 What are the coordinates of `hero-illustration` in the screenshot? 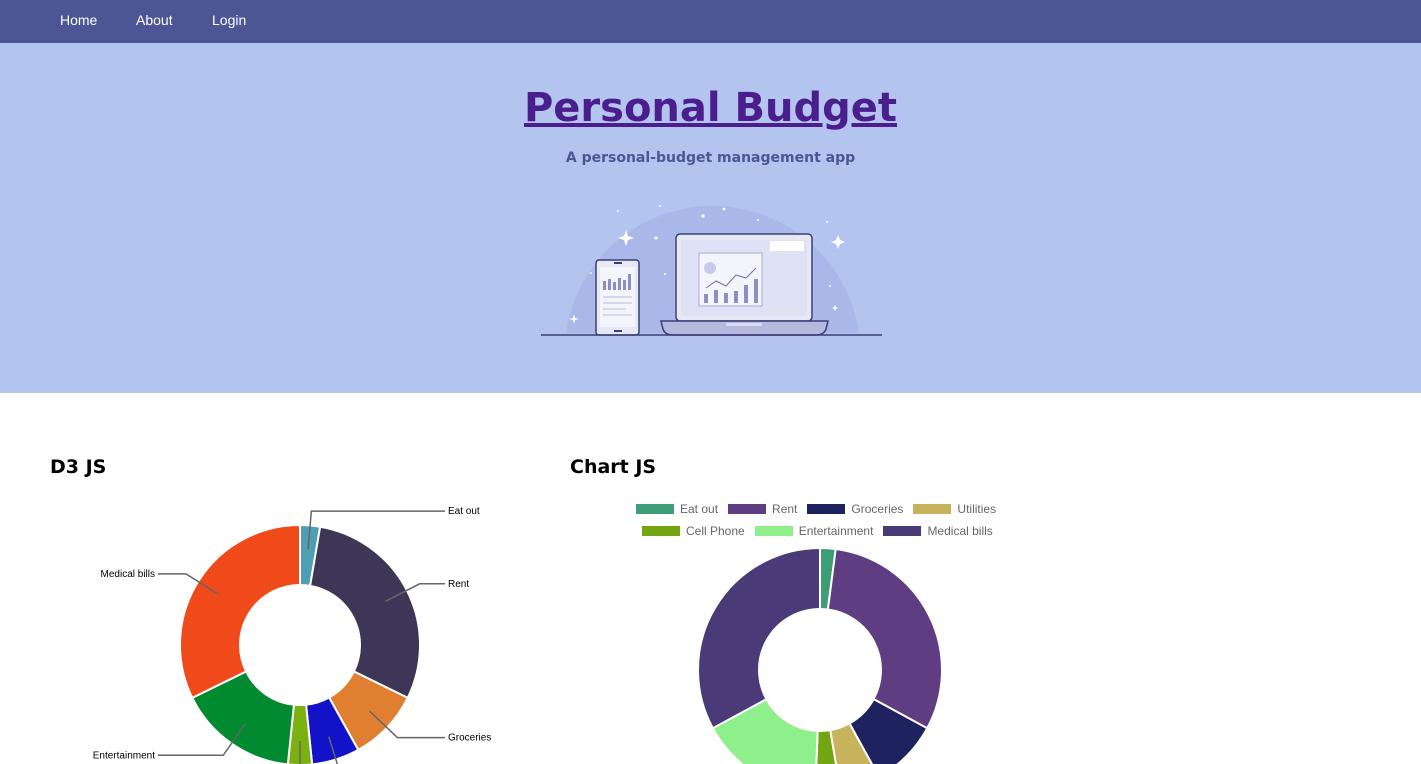 It's located at (711, 270).